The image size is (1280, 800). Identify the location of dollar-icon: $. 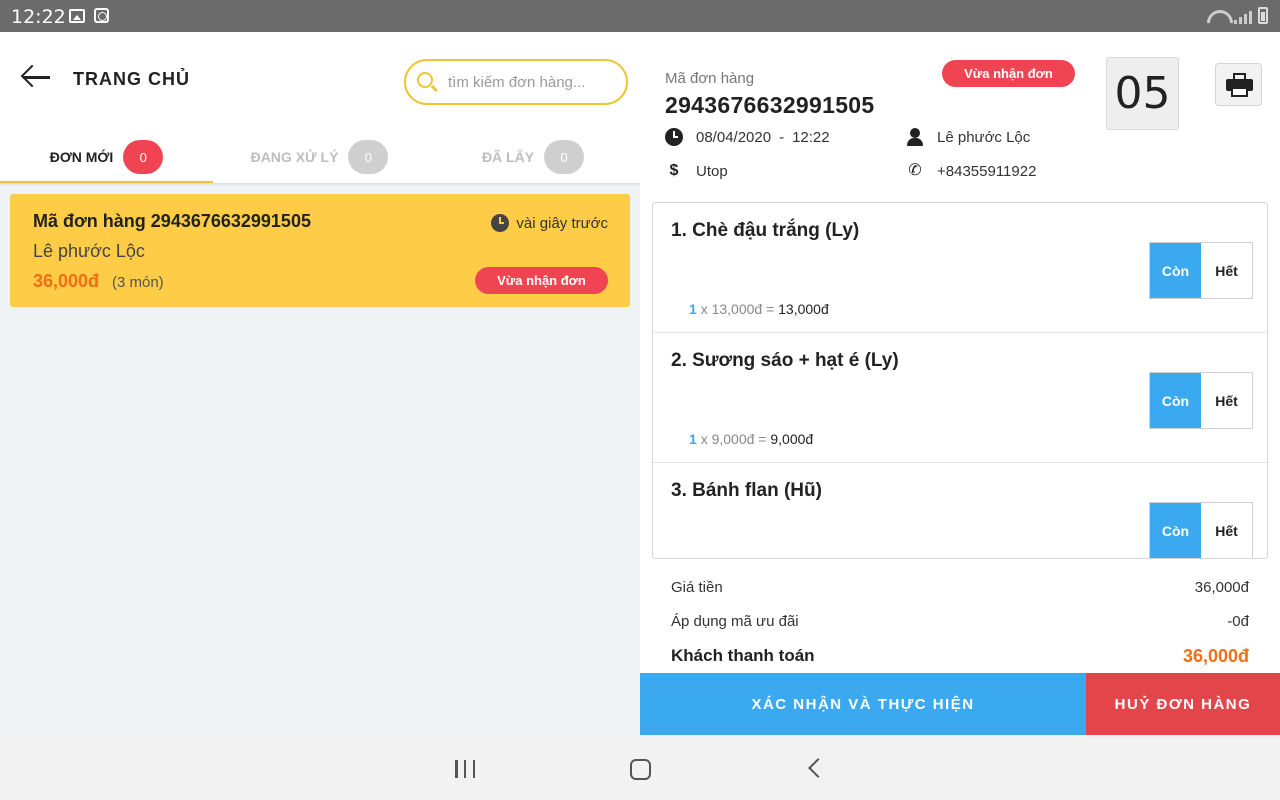
(674, 170).